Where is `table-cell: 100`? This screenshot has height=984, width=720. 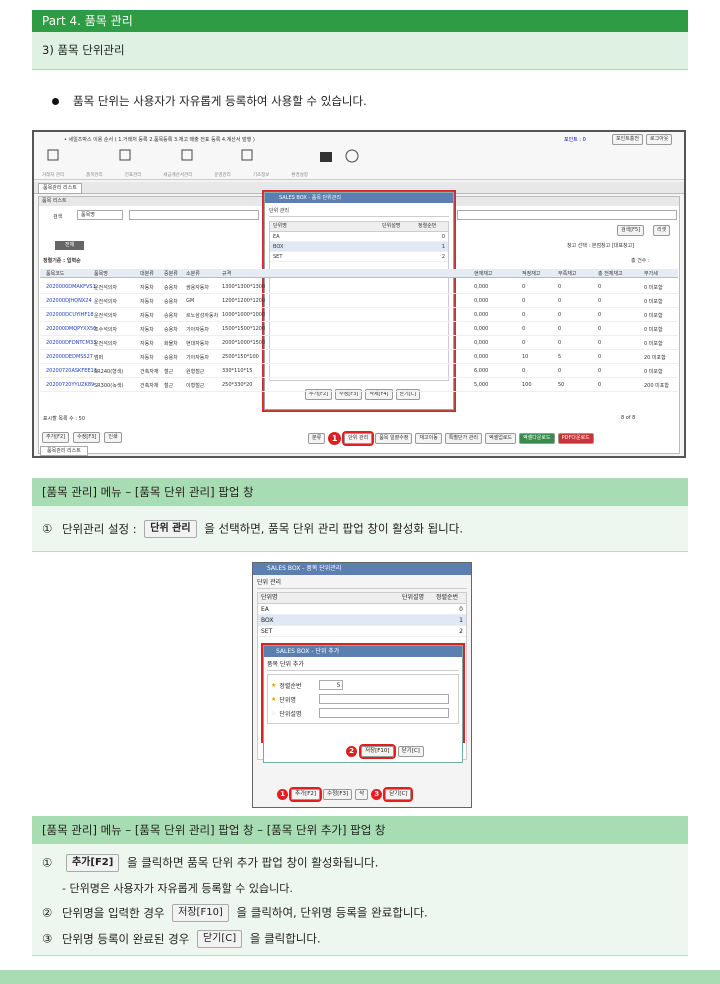
table-cell: 100 is located at coordinates (527, 385).